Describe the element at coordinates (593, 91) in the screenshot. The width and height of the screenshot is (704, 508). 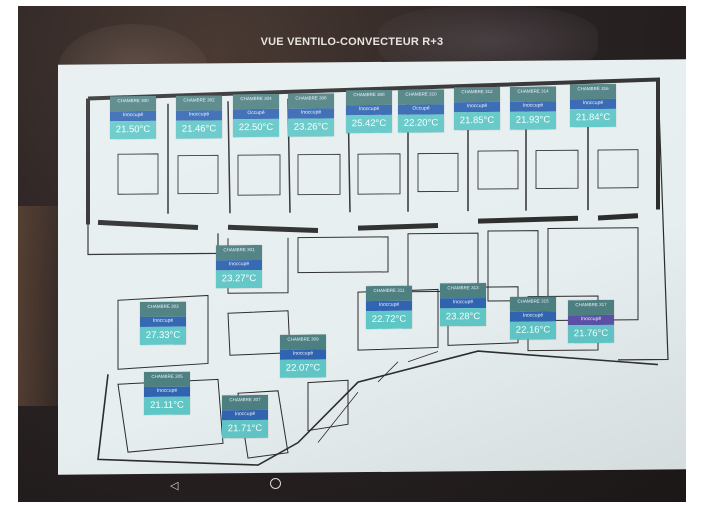
I see `room-label: CHAMBRE 316` at that location.